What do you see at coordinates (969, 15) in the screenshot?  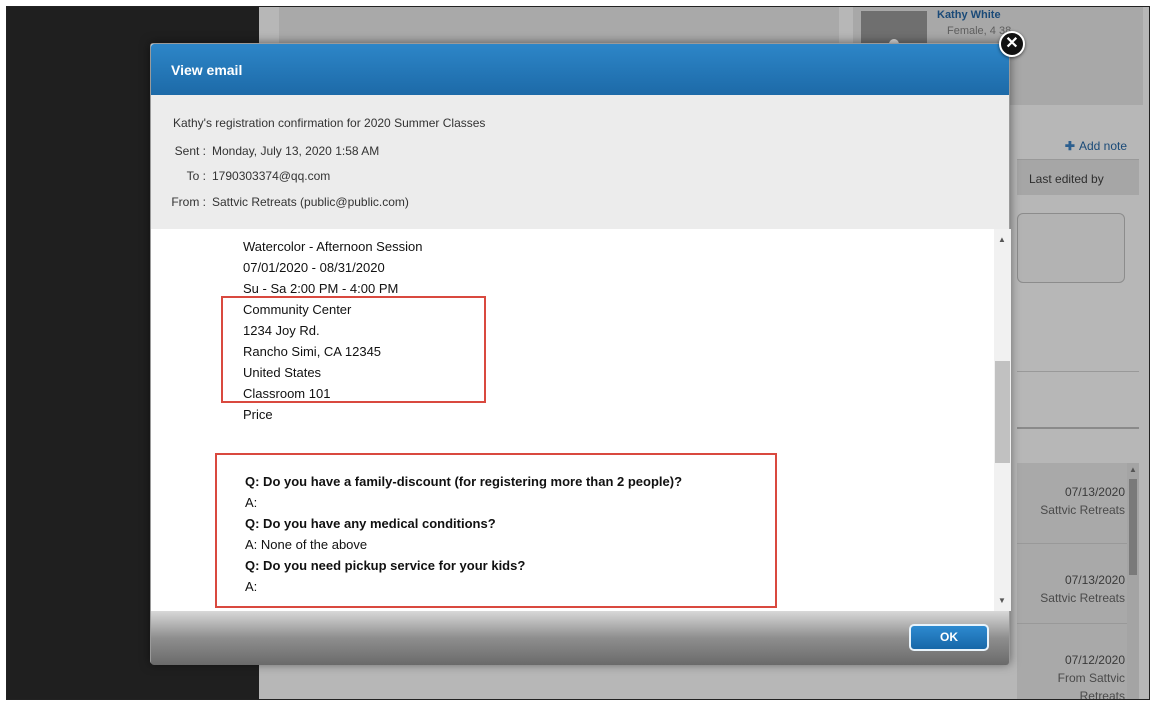 I see `profile-name: Kathy White` at bounding box center [969, 15].